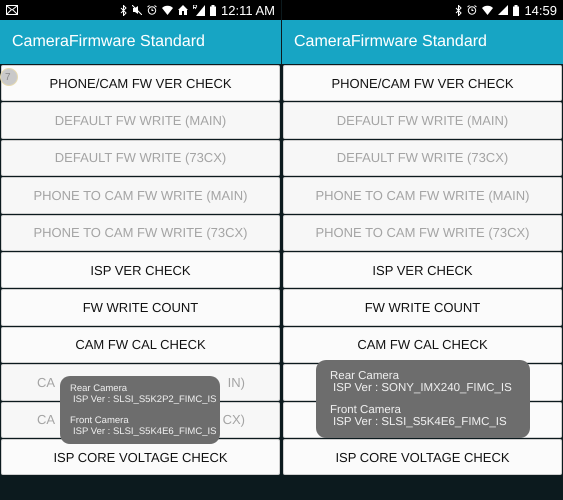  What do you see at coordinates (248, 10) in the screenshot?
I see `status-time: 12:11 AM` at bounding box center [248, 10].